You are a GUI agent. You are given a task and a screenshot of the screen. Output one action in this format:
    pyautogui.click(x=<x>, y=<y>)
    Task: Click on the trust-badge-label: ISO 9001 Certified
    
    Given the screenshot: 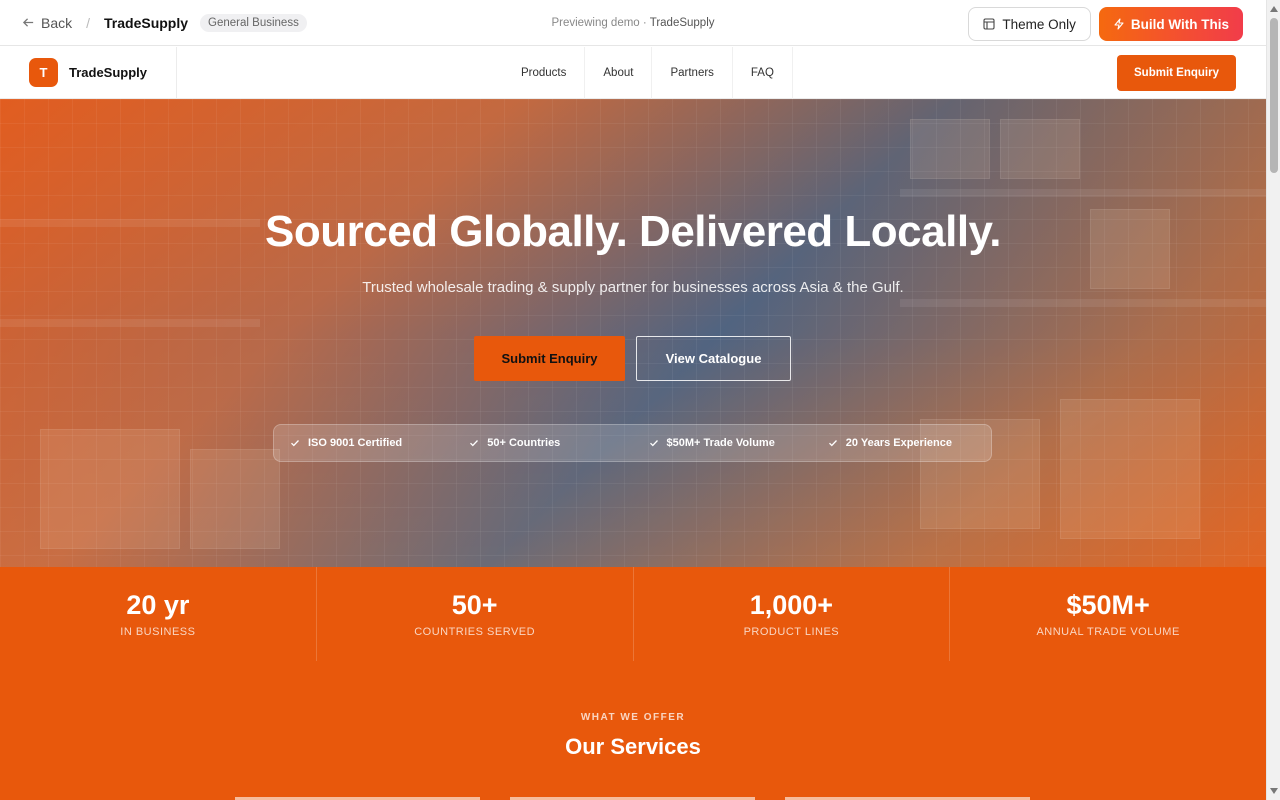 What is the action you would take?
    pyautogui.click(x=355, y=443)
    